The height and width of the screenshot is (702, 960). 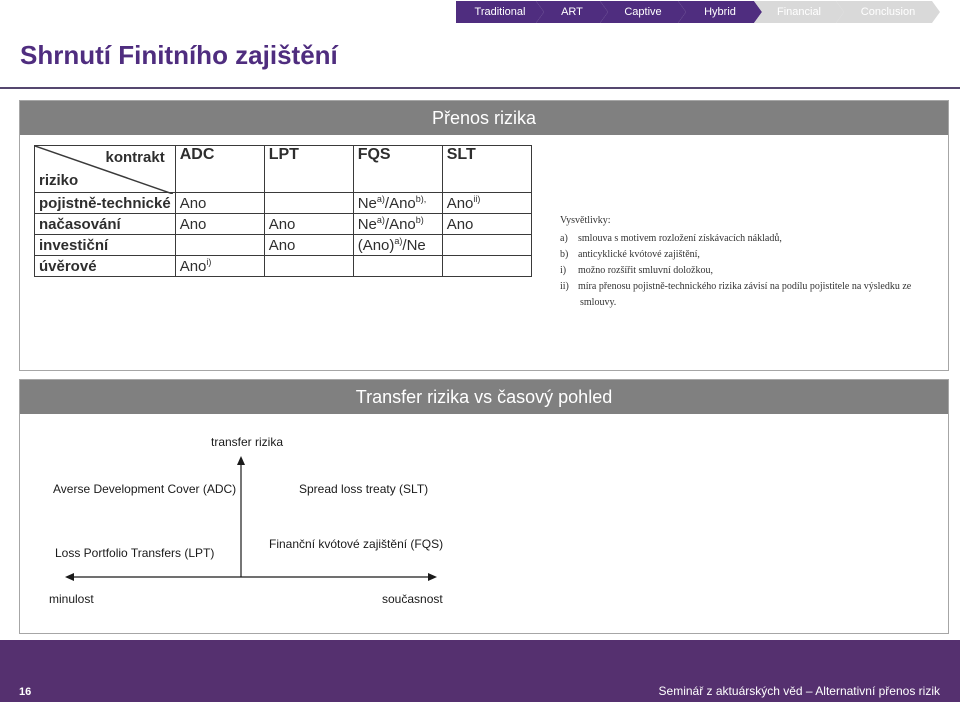 I want to click on column-header-slt: SLT, so click(x=486, y=169).